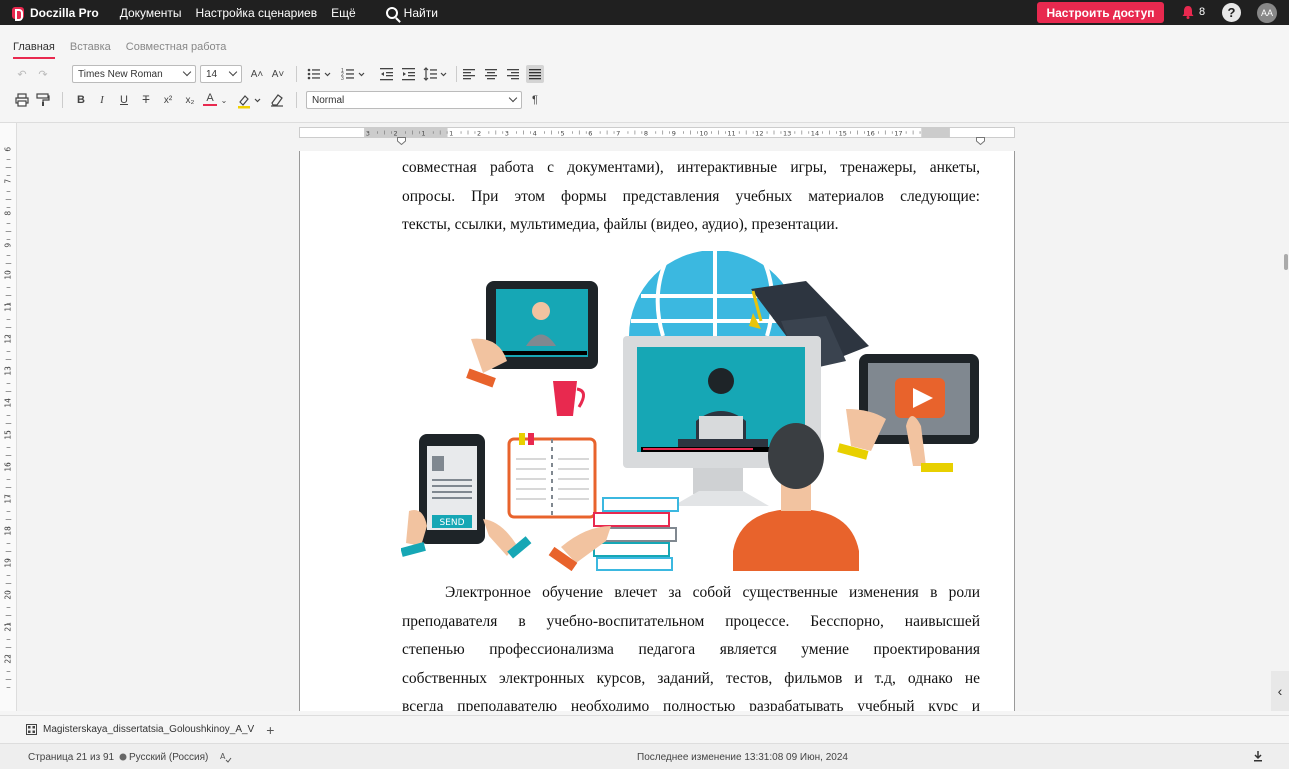 The height and width of the screenshot is (769, 1289). I want to click on align-center-icon, so click(491, 74).